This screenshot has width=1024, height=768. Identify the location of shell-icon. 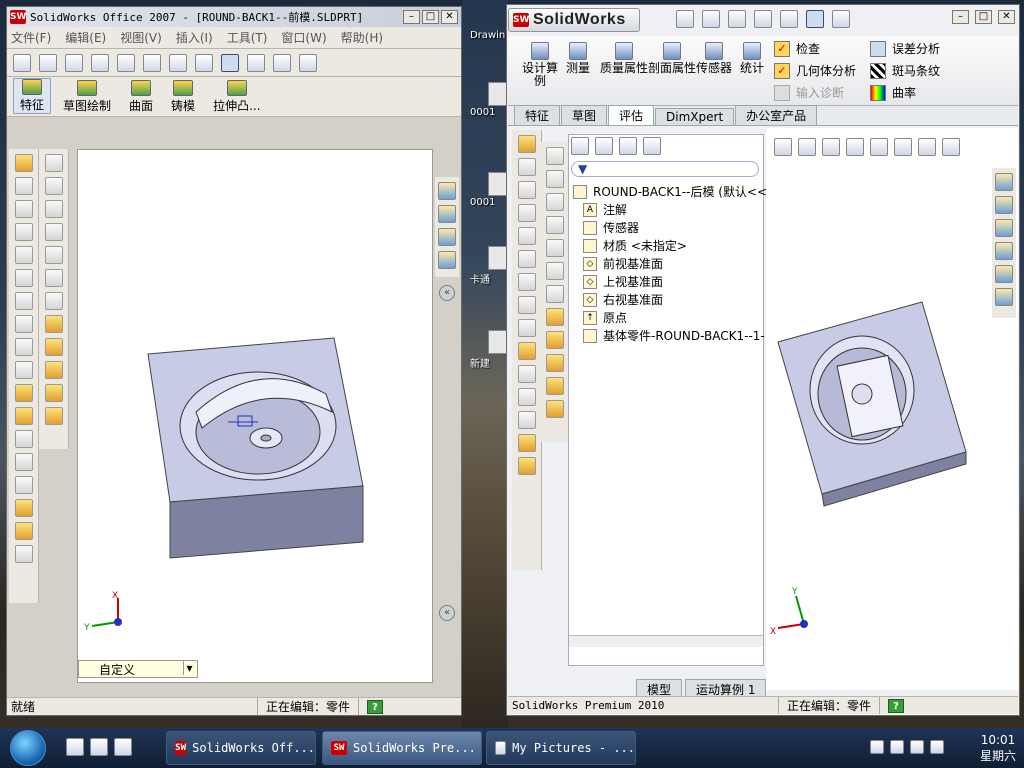
(526, 305).